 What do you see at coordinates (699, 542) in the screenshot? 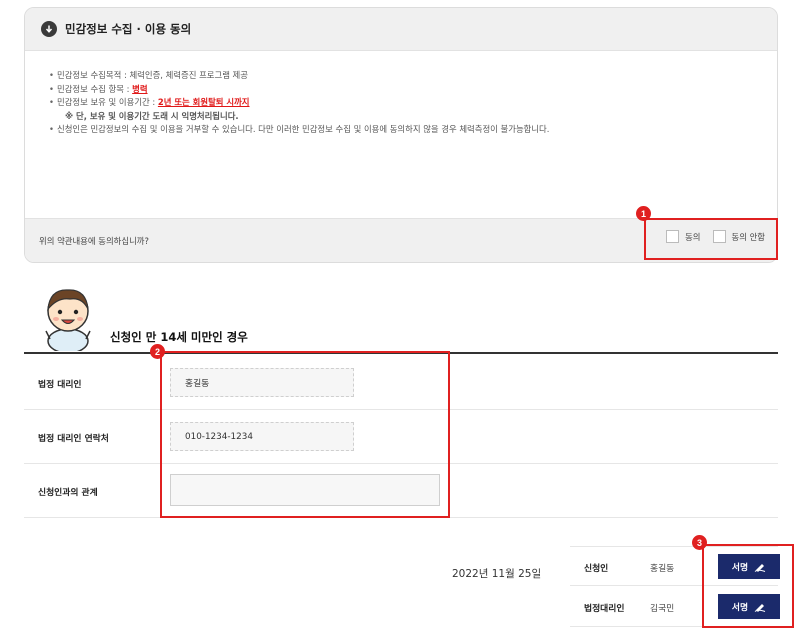
I see `marker-badge-3: 3` at bounding box center [699, 542].